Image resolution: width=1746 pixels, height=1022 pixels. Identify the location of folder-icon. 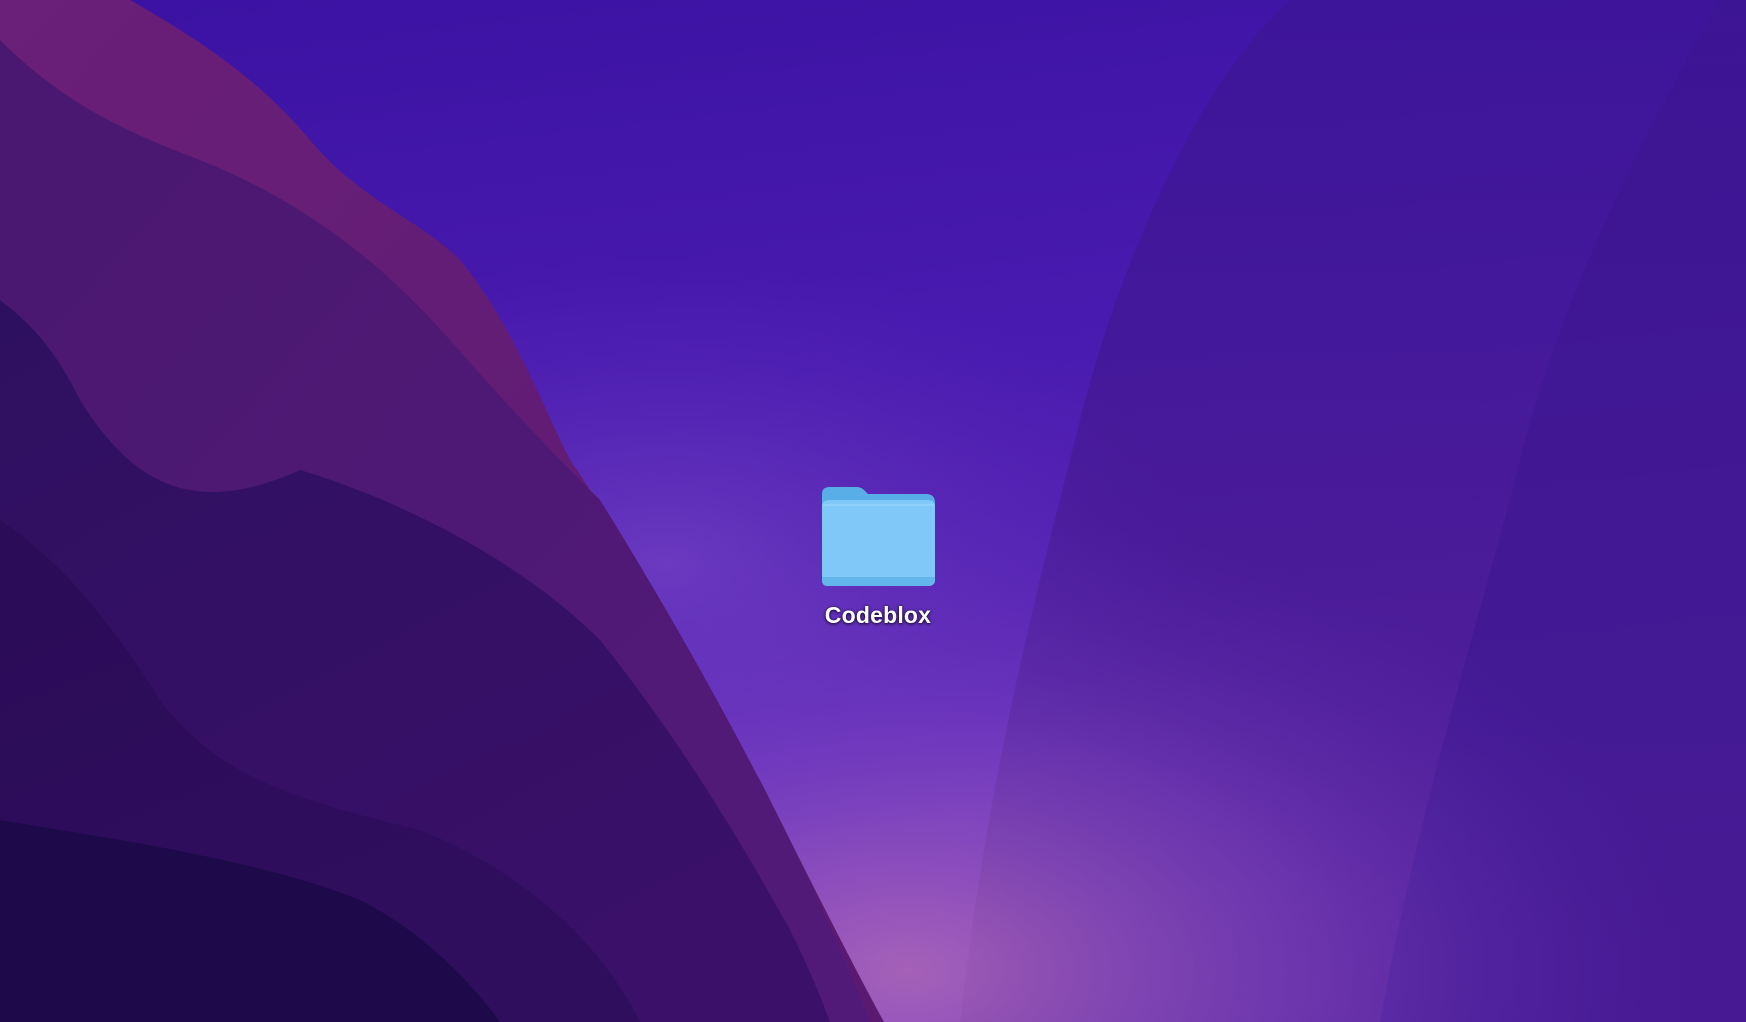
(878, 536).